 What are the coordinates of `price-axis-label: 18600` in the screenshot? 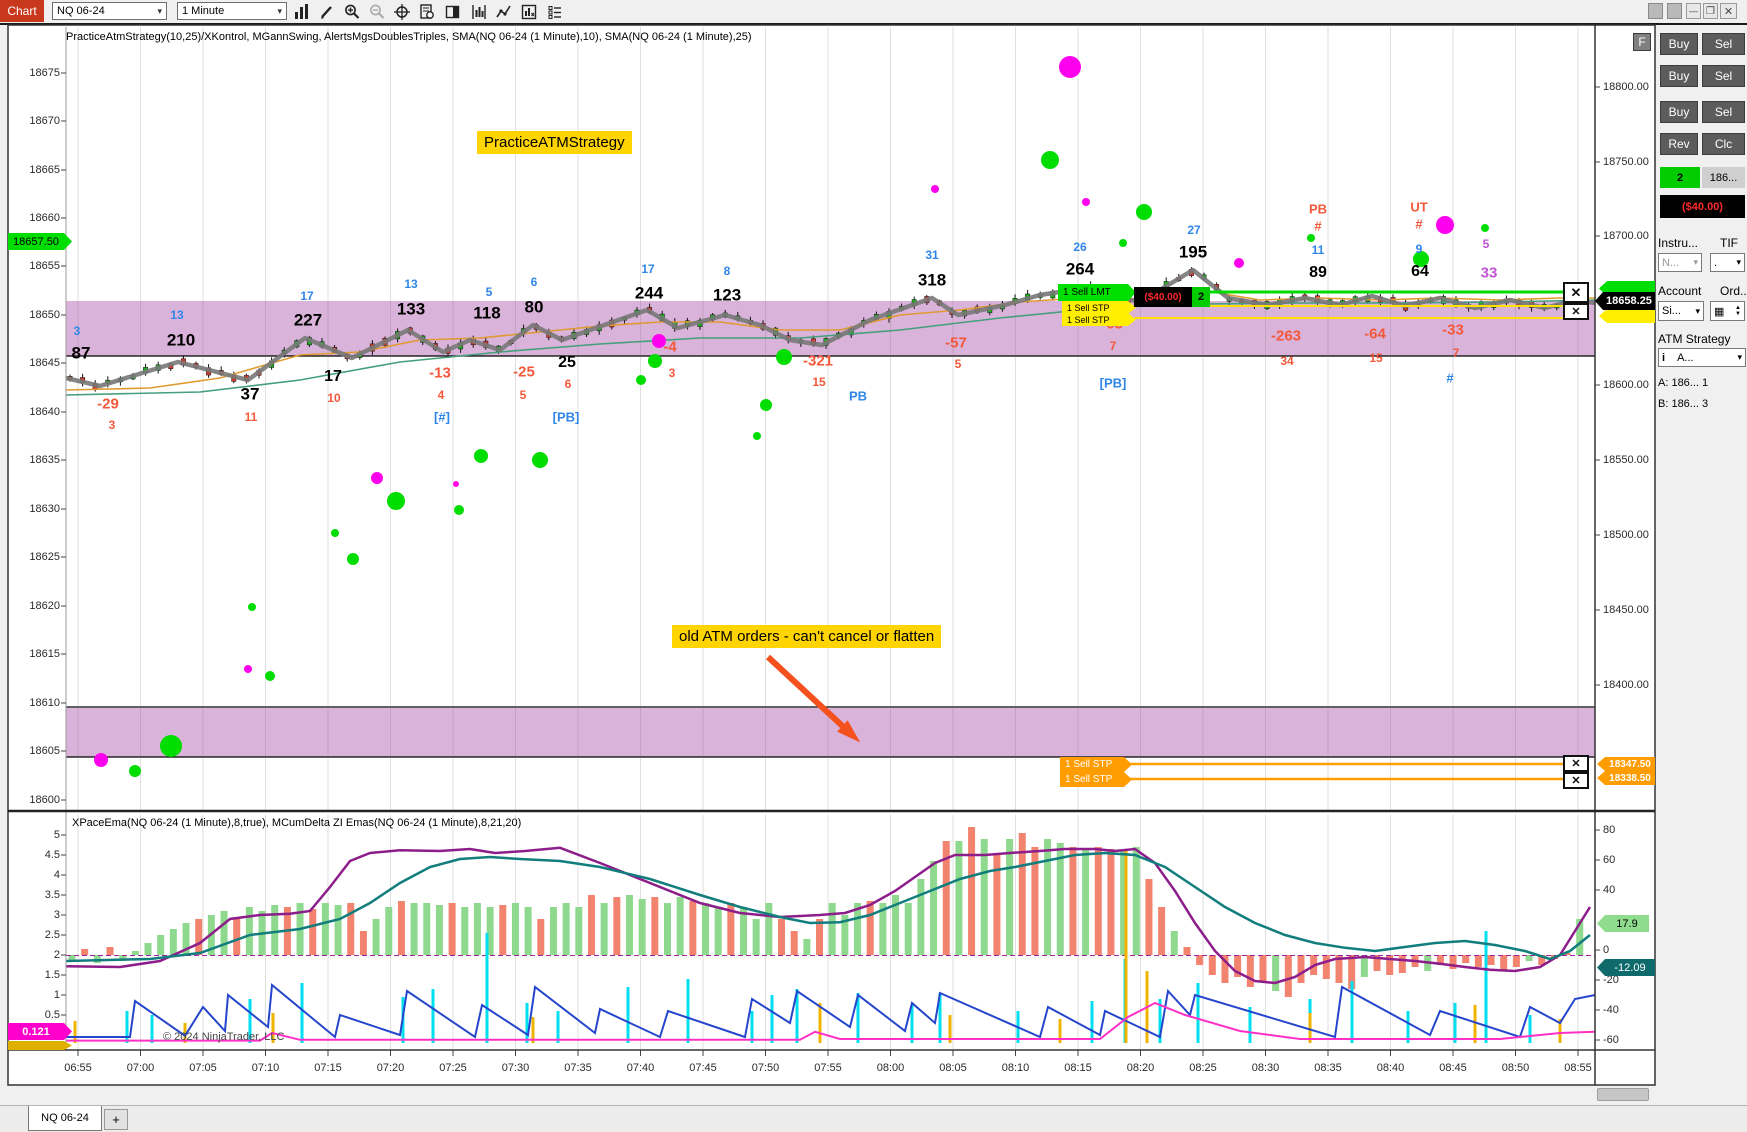 It's located at (44, 800).